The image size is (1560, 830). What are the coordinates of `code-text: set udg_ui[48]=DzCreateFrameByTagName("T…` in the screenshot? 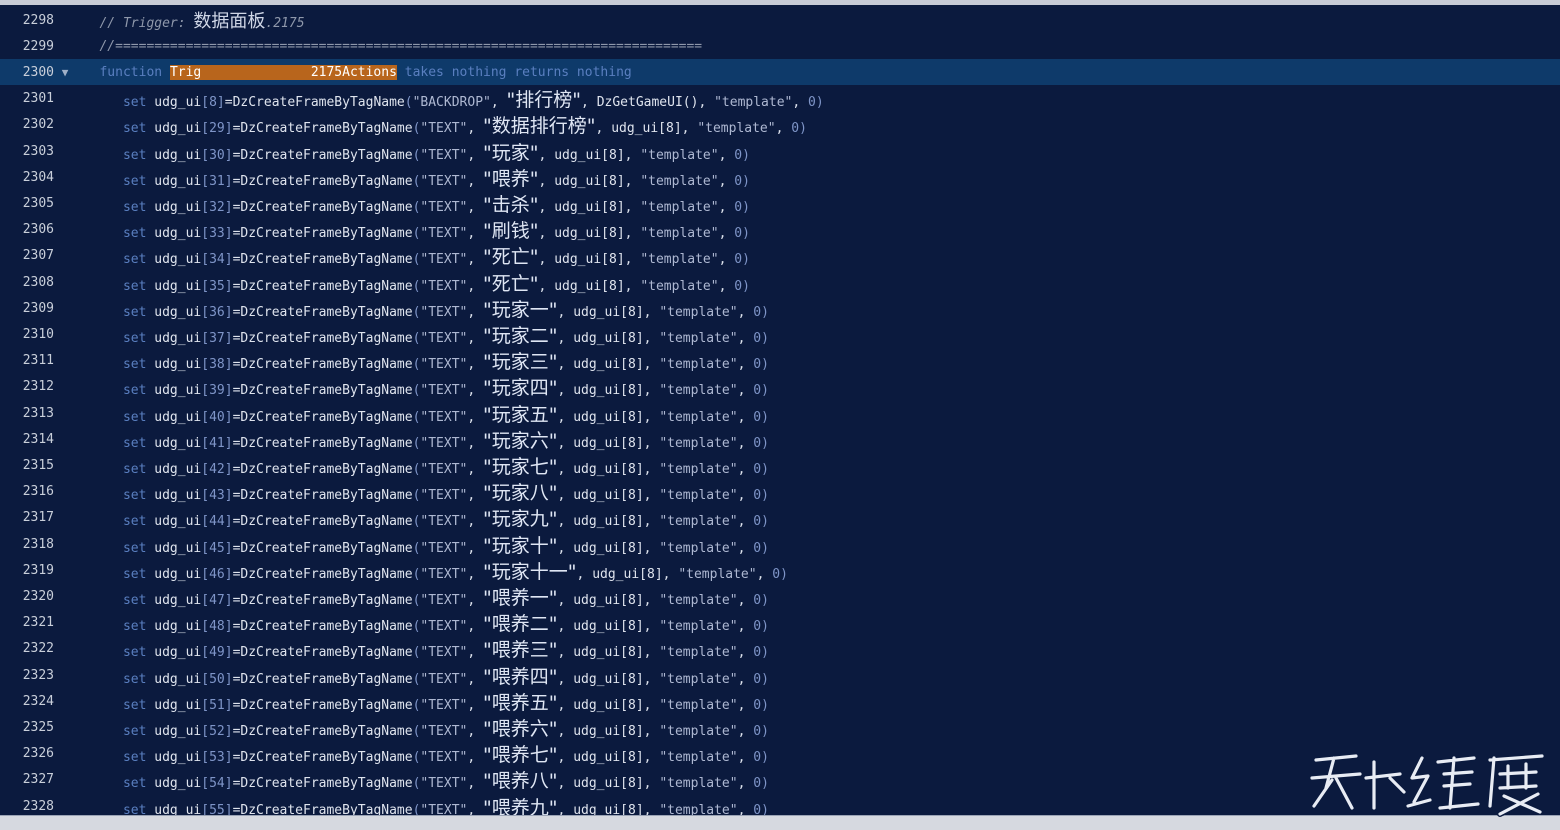 It's located at (422, 622).